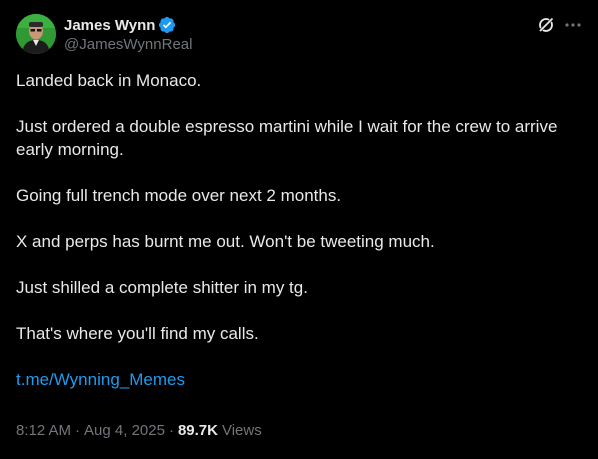 Image resolution: width=598 pixels, height=459 pixels. I want to click on telegram-link: t.me/Wynning_Memes, so click(100, 379).